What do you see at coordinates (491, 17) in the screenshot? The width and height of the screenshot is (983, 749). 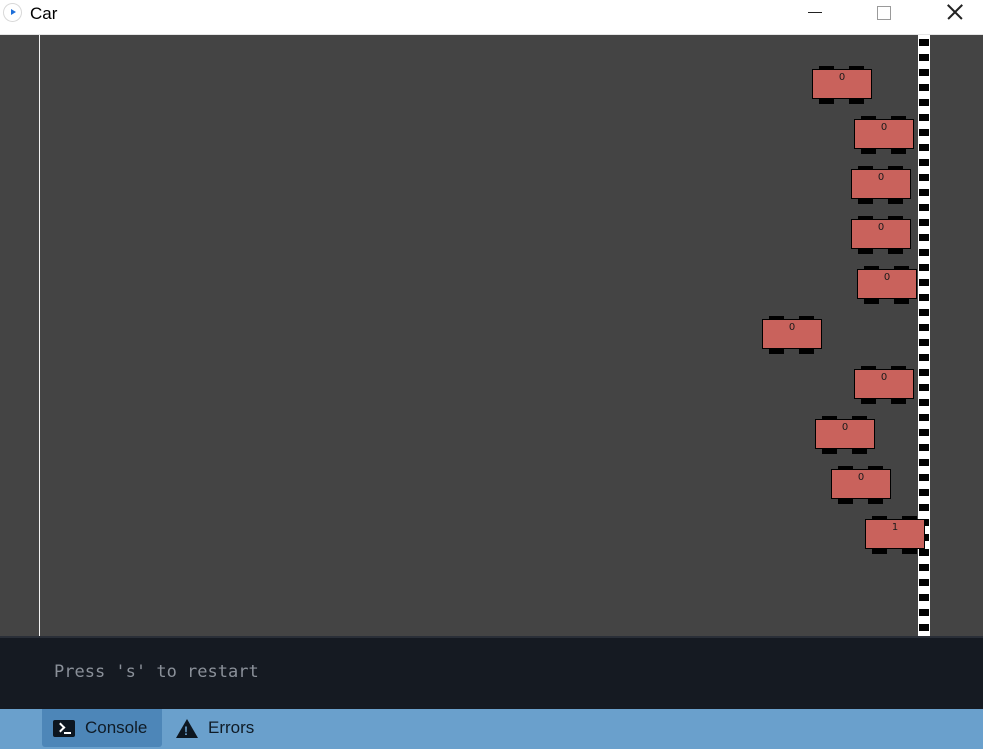 I see `title-bar: Car` at bounding box center [491, 17].